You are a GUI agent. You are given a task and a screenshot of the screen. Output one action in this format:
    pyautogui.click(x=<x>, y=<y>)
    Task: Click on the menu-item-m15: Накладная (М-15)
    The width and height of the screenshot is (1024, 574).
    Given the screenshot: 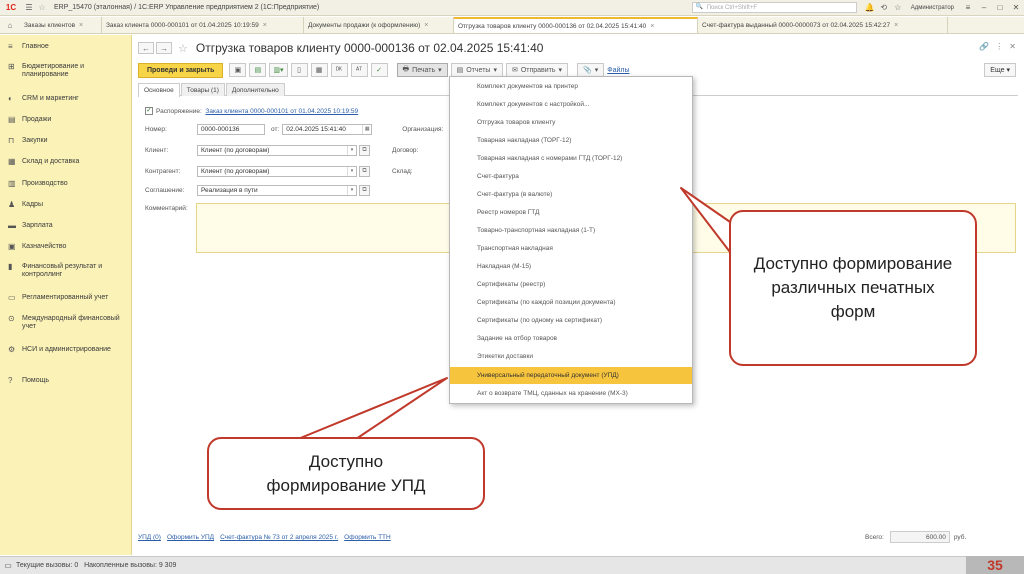 What is the action you would take?
    pyautogui.click(x=571, y=266)
    